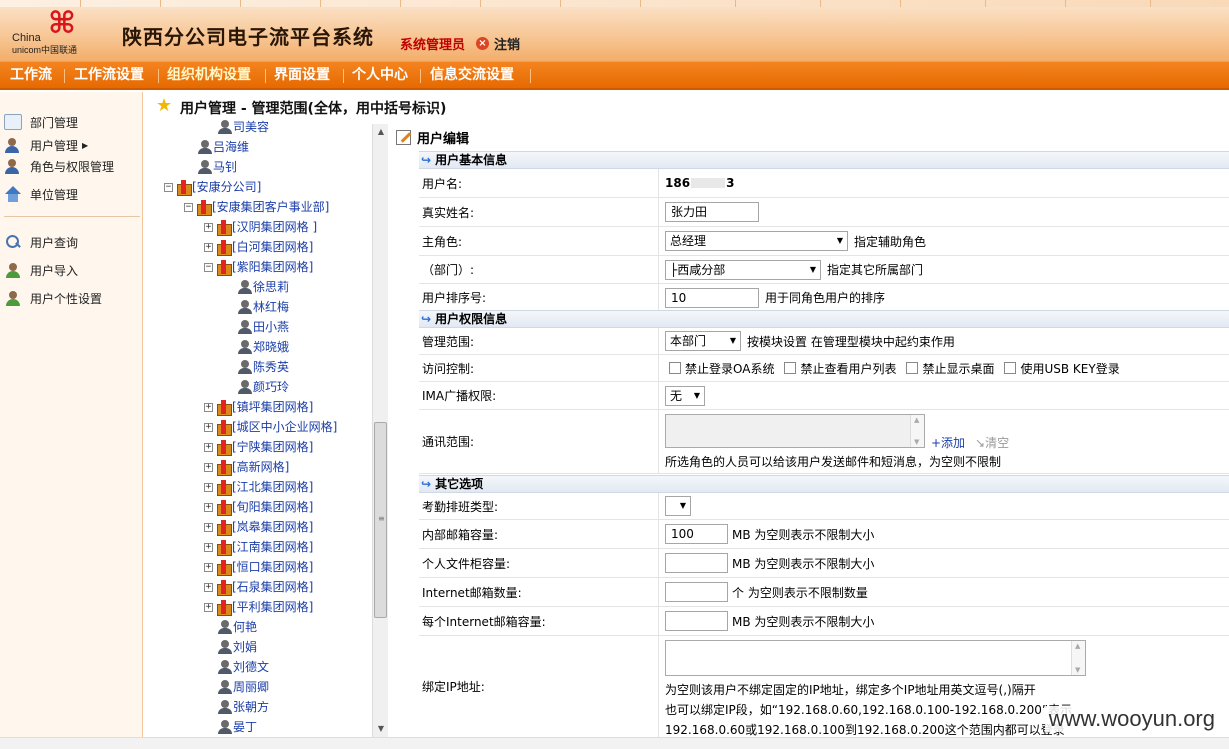 This screenshot has width=1229, height=749. What do you see at coordinates (743, 269) in the screenshot?
I see `dept-select: ├西咸分部` at bounding box center [743, 269].